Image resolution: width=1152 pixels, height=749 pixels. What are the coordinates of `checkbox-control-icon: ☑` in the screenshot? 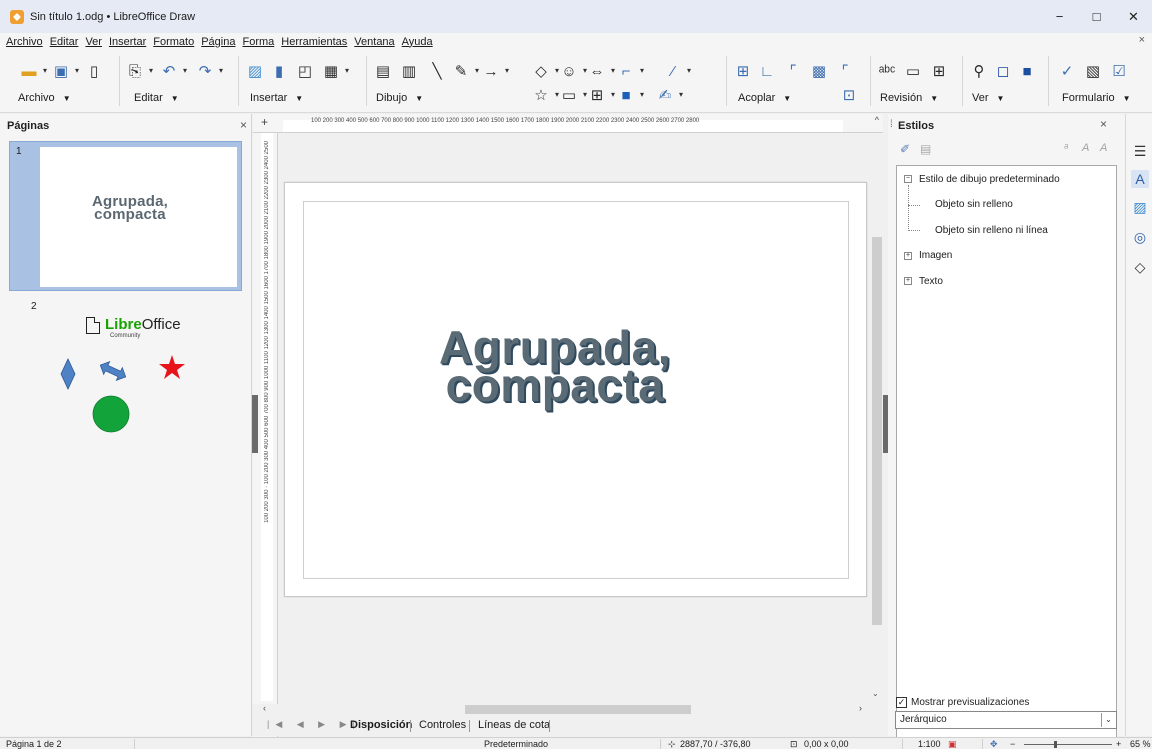 It's located at (1119, 71).